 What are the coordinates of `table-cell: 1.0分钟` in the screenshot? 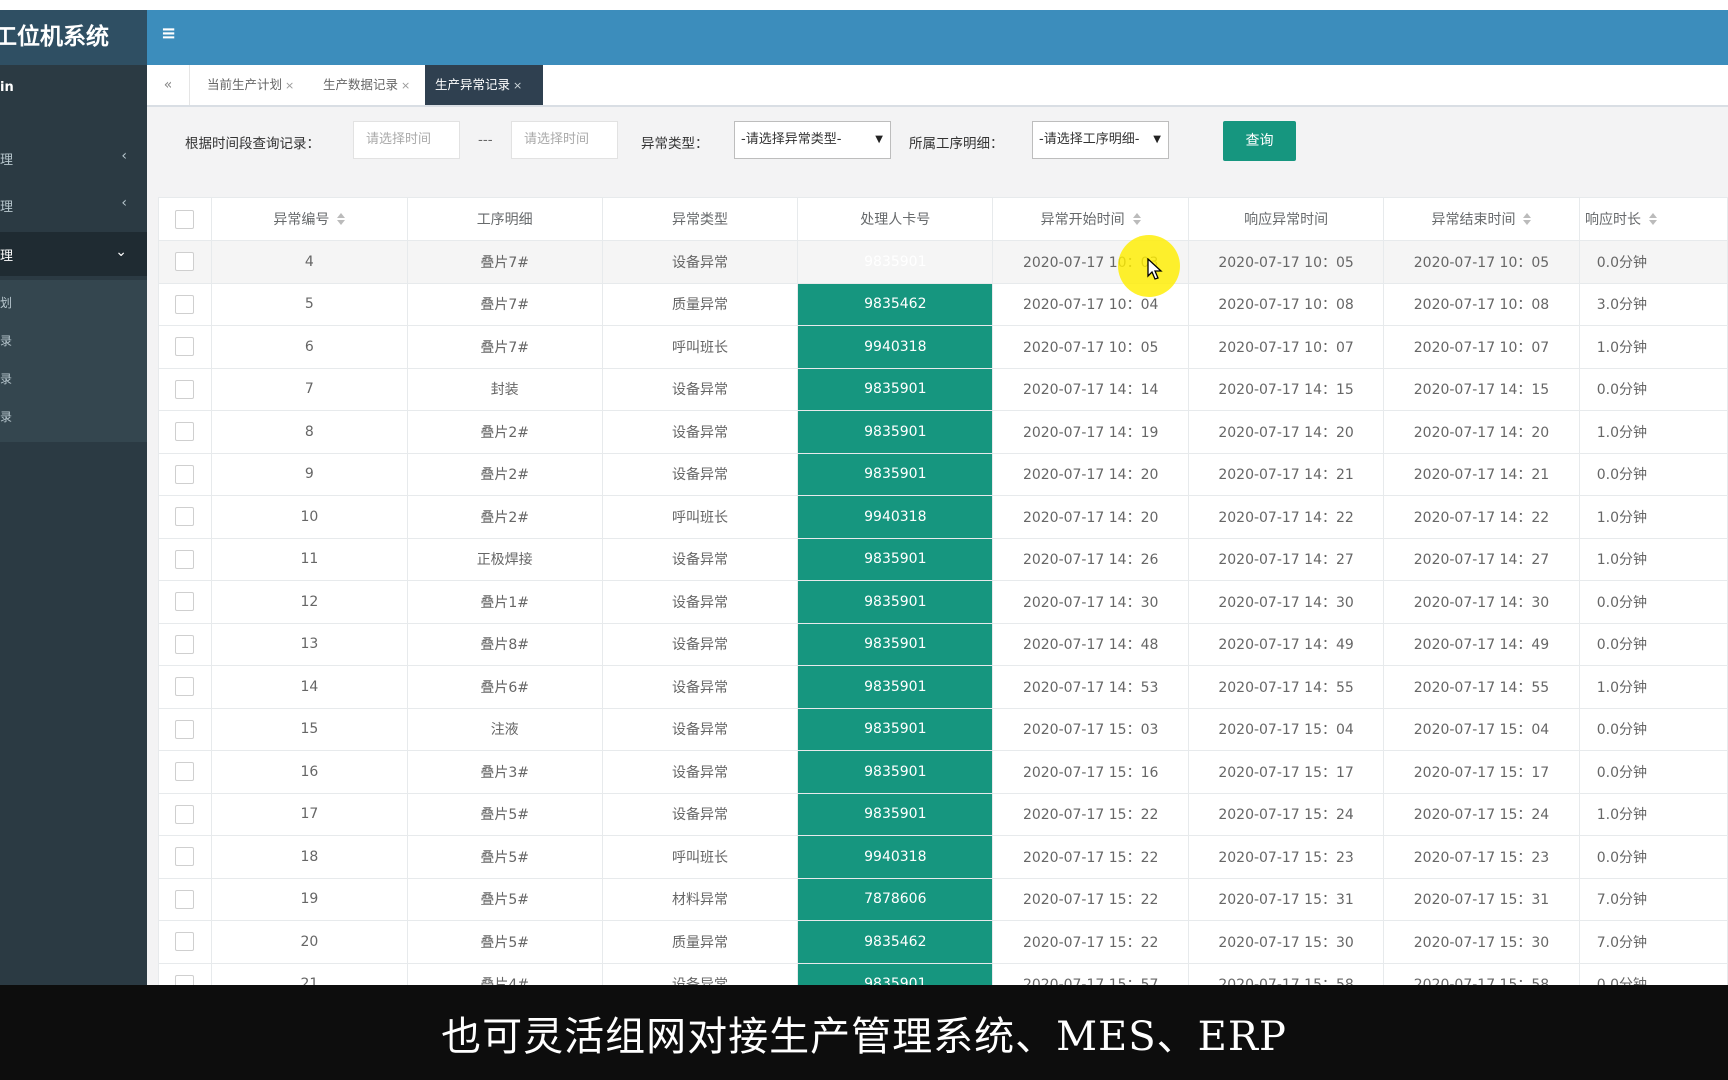 It's located at (1653, 347).